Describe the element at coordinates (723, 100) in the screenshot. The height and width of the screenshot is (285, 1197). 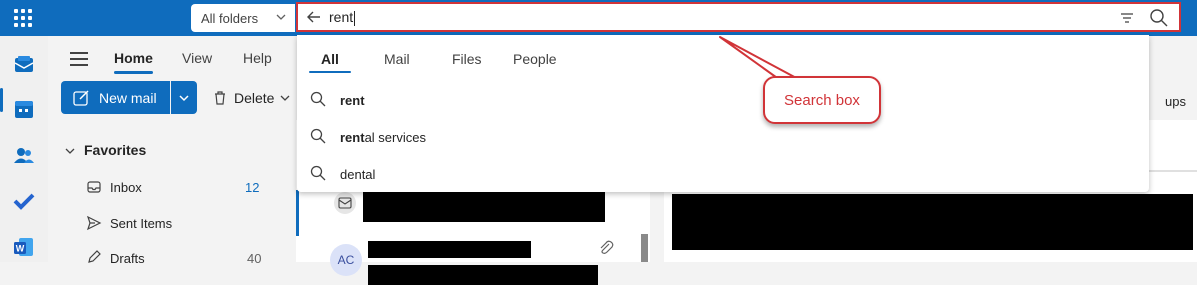
I see `search-suggestion: rent` at that location.